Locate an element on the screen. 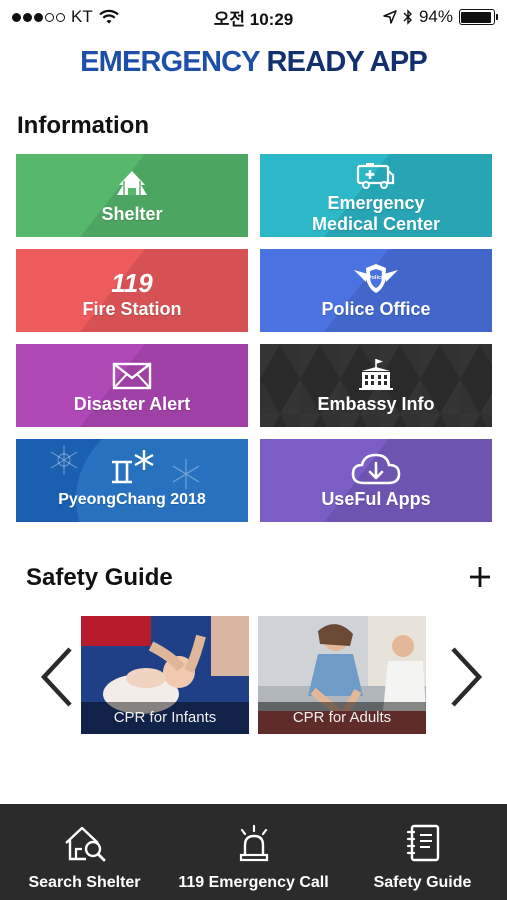 Image resolution: width=507 pixels, height=900 pixels. guide-card-cpr-adults: CPR for Adults is located at coordinates (342, 675).